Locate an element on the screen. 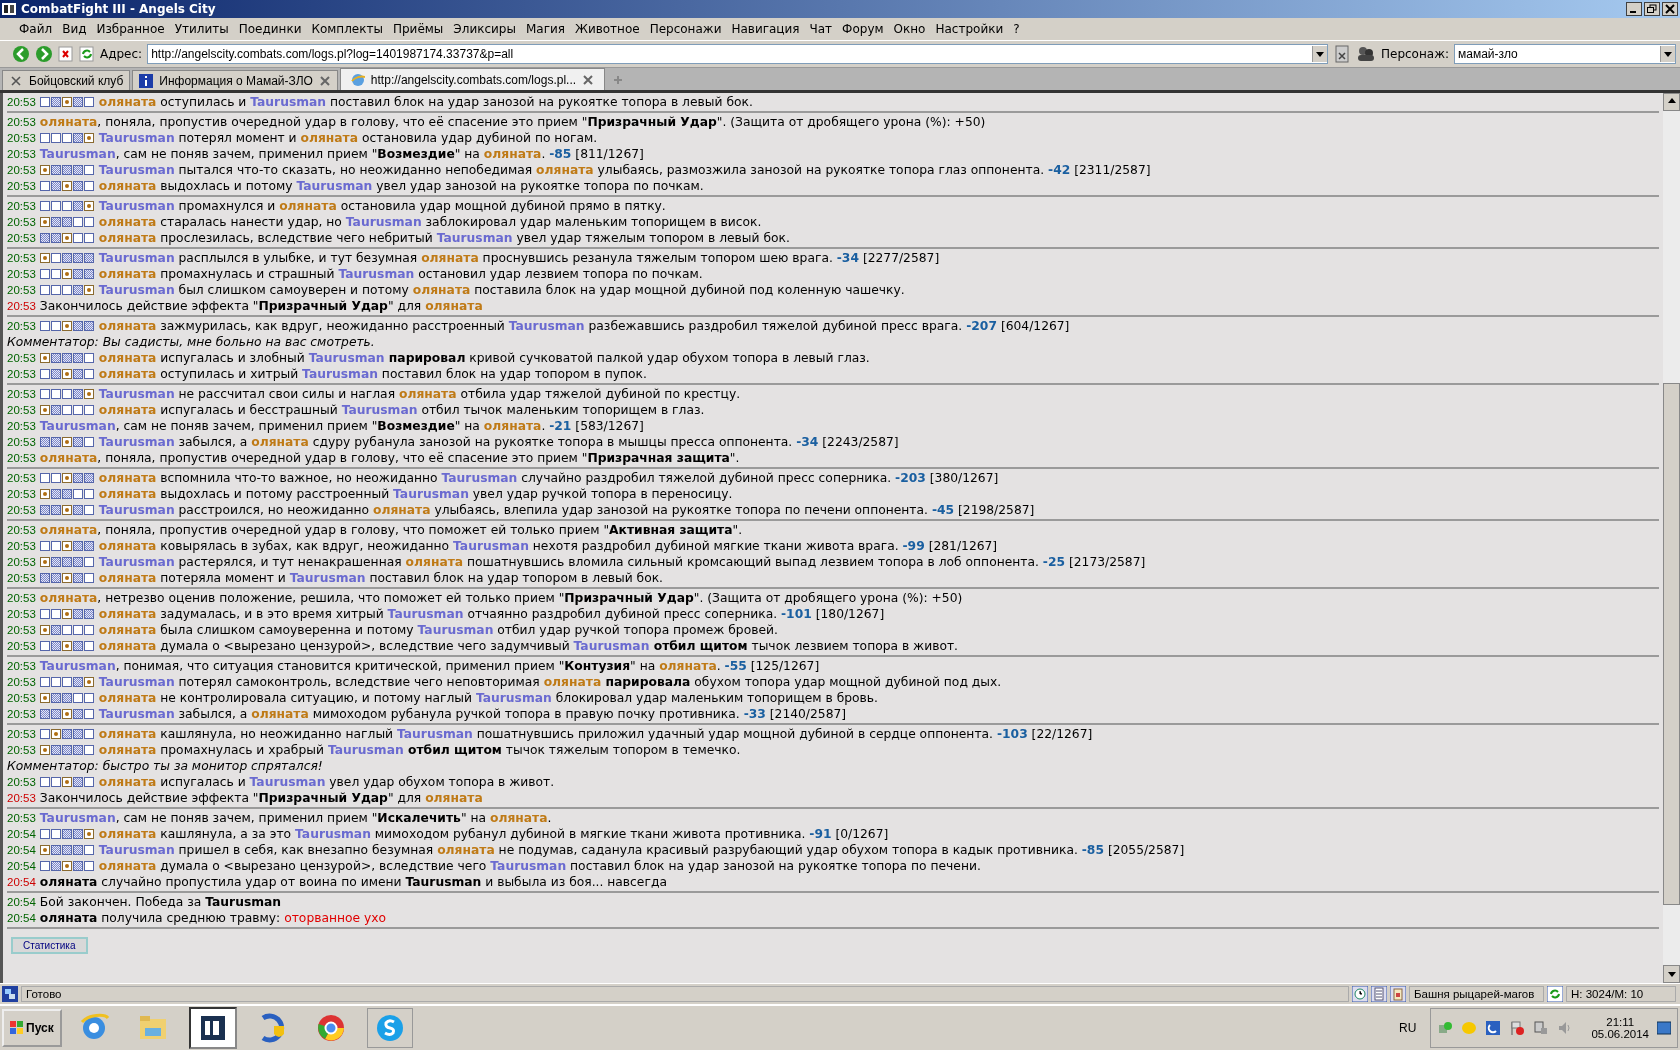 The width and height of the screenshot is (1680, 1050). flag-error-icon is located at coordinates (1517, 1028).